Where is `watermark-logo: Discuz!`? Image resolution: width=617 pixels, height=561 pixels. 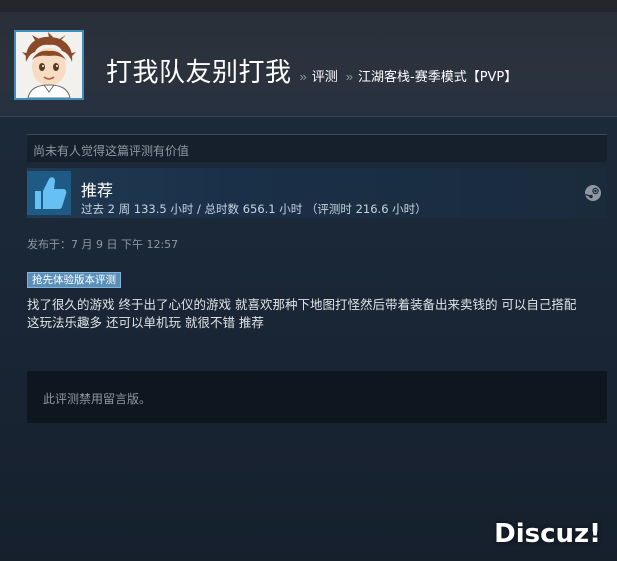
watermark-logo: Discuz! is located at coordinates (547, 534).